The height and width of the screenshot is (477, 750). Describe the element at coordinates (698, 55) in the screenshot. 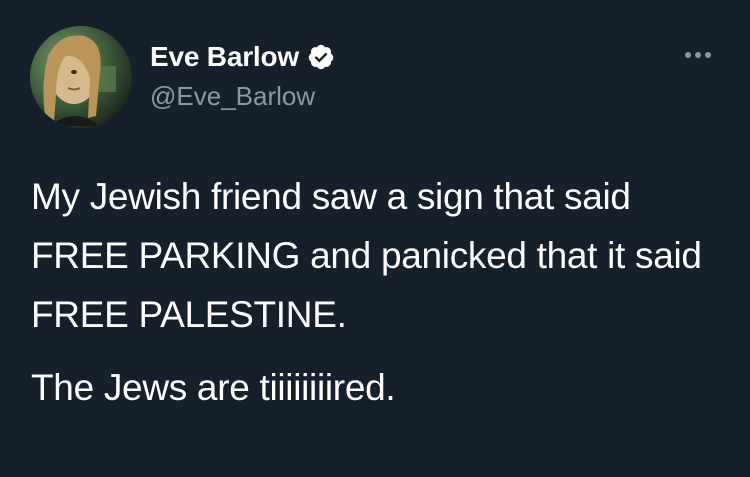

I see `more-options-icon` at that location.